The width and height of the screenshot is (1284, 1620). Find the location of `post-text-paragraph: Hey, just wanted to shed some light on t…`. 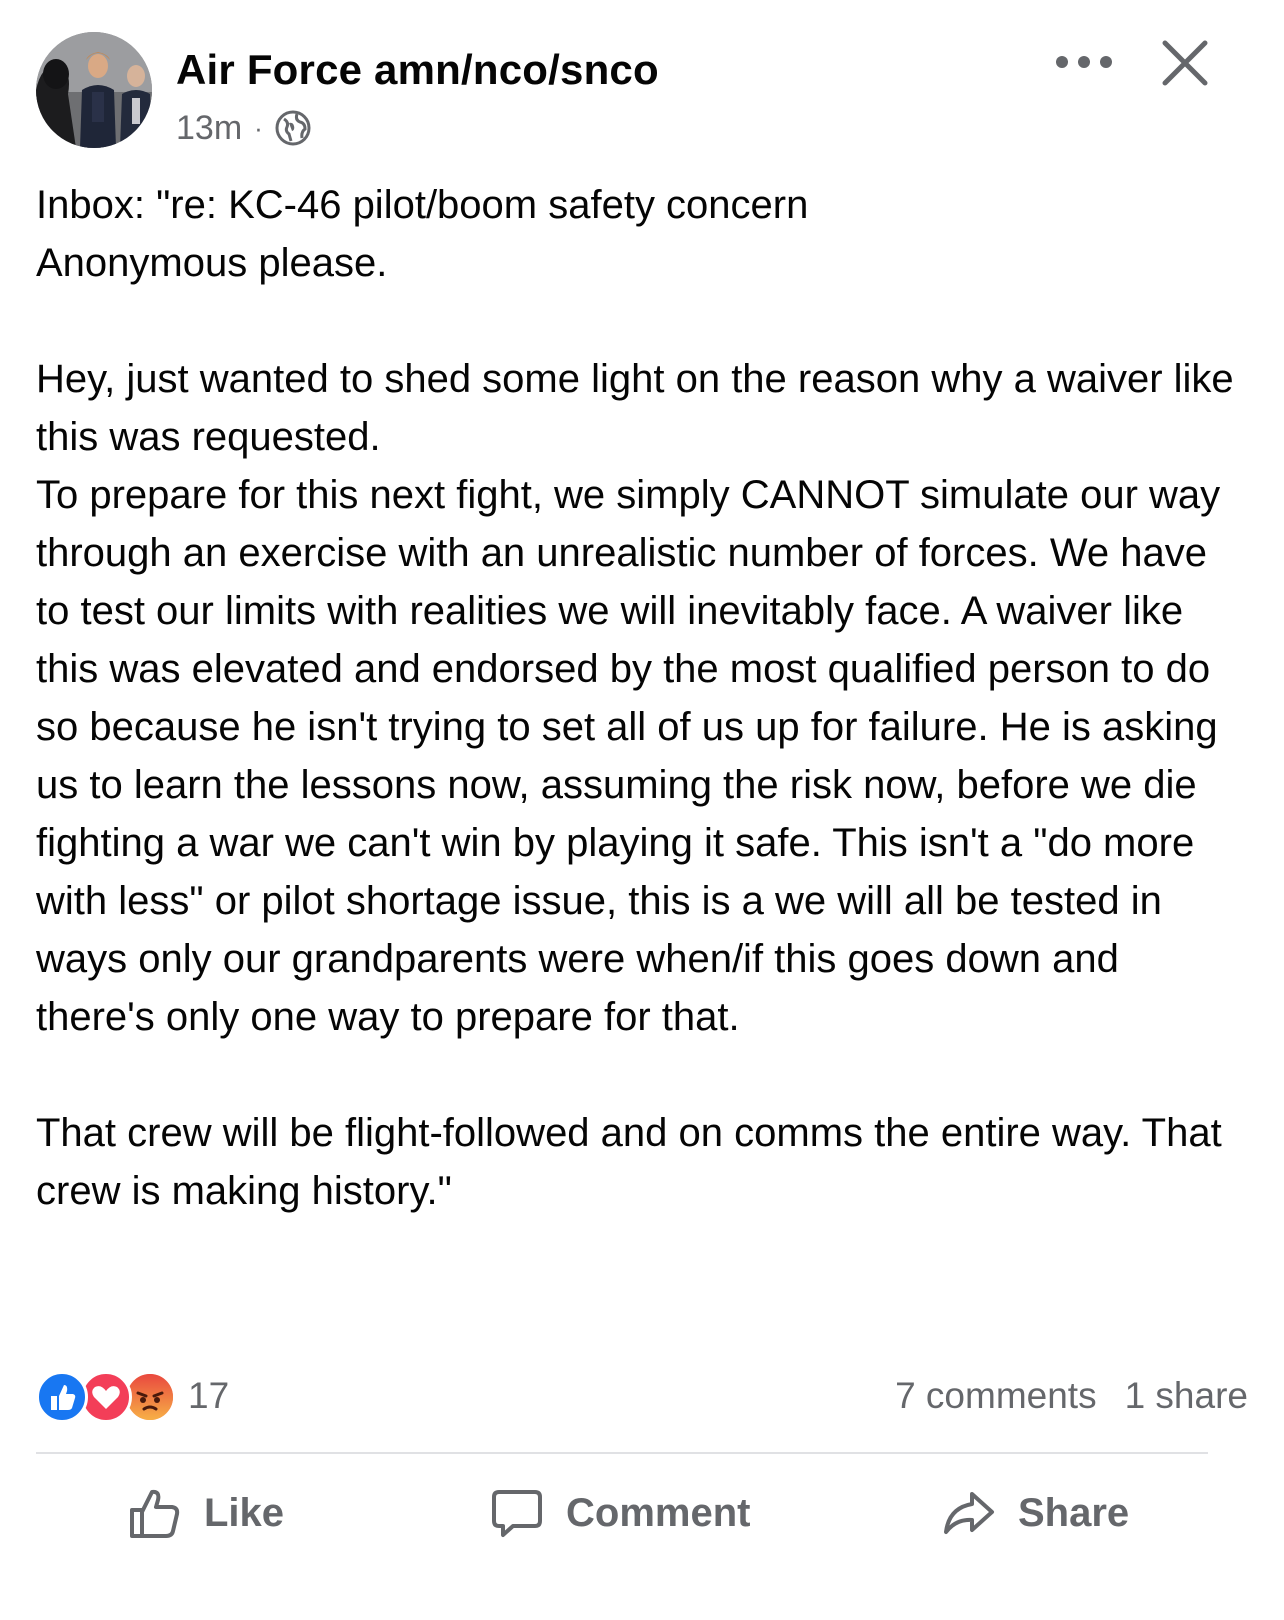

post-text-paragraph: Hey, just wanted to shed some light on t… is located at coordinates (640, 408).